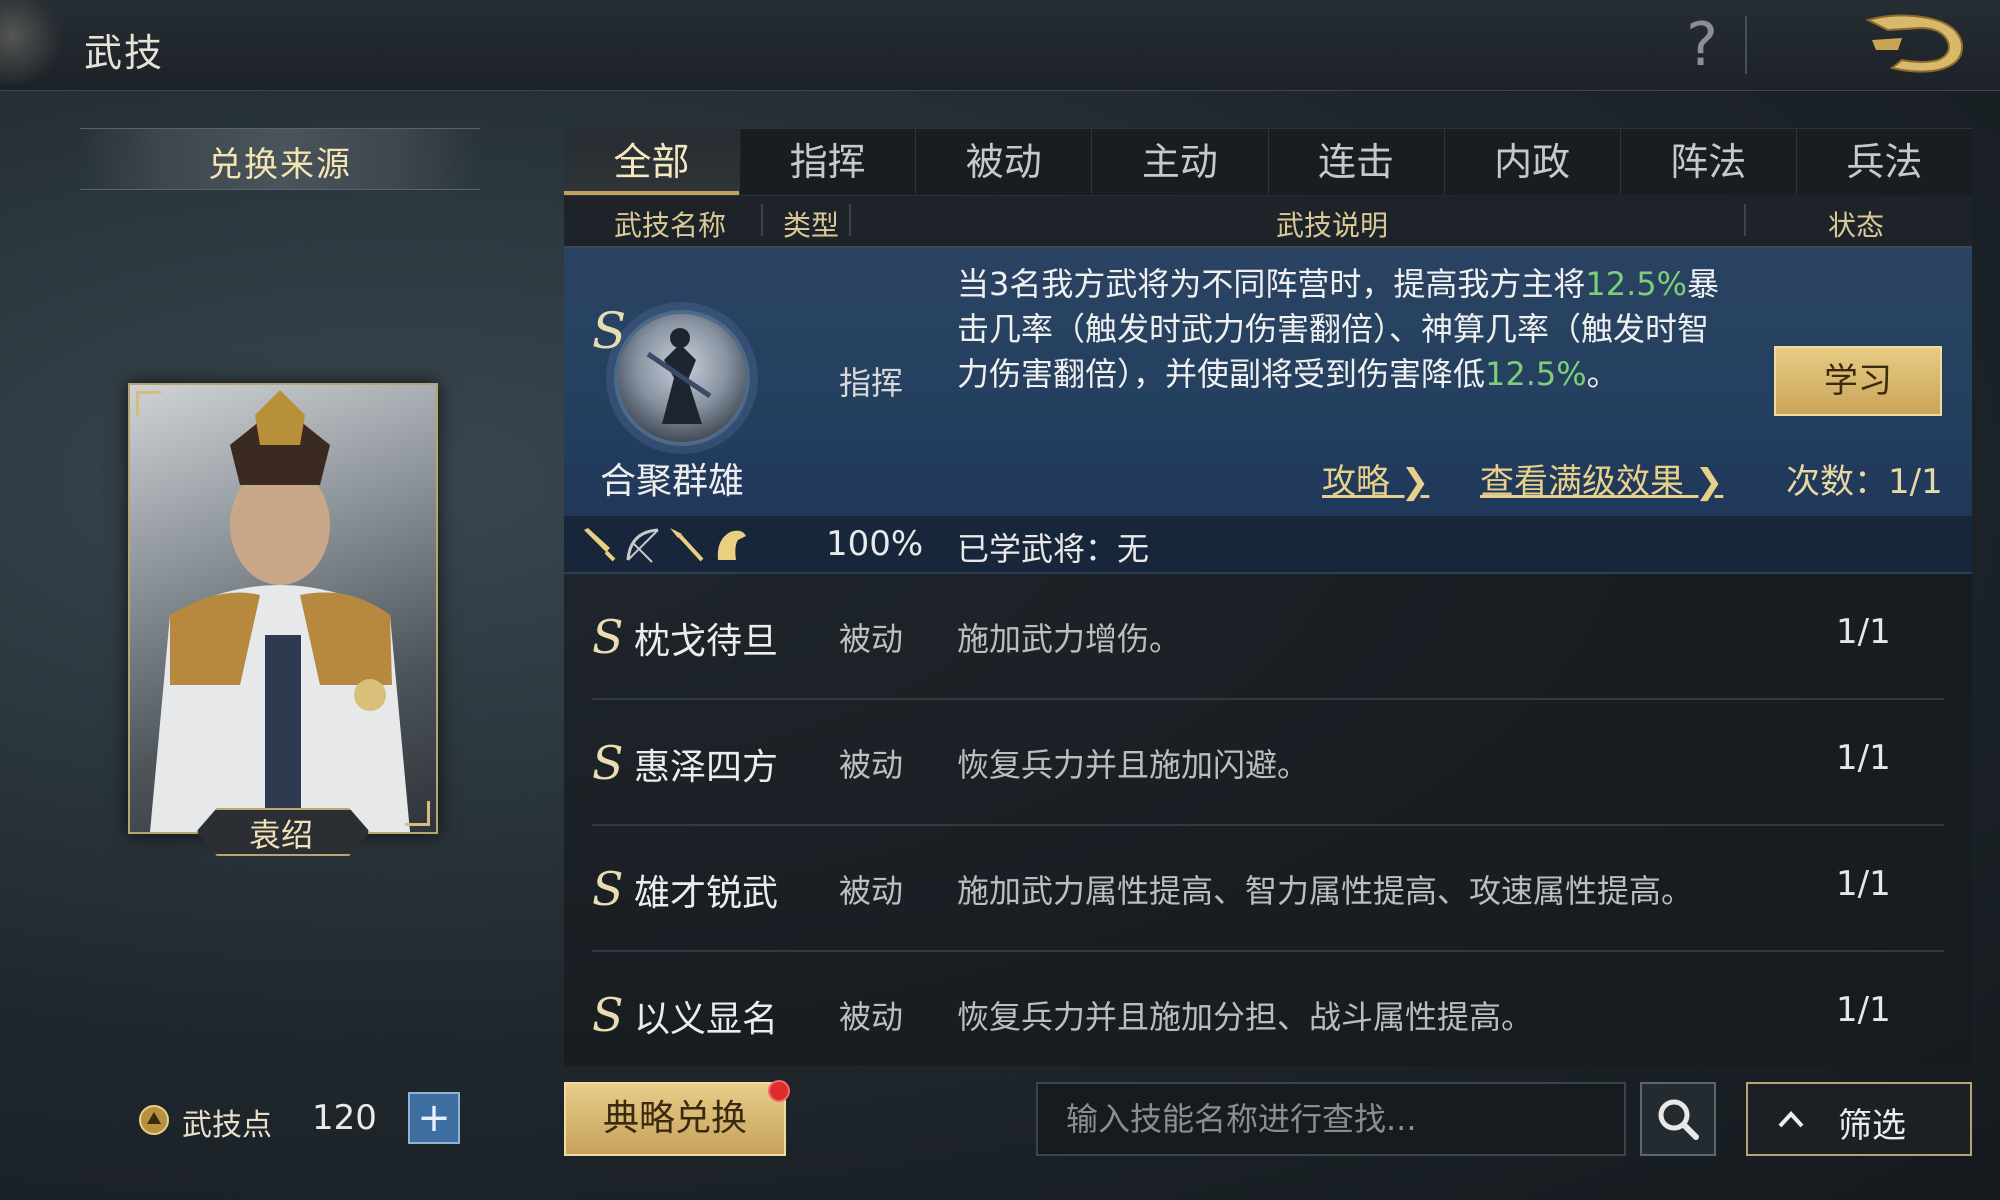  What do you see at coordinates (706, 1019) in the screenshot?
I see `skill-name: 以义显名` at bounding box center [706, 1019].